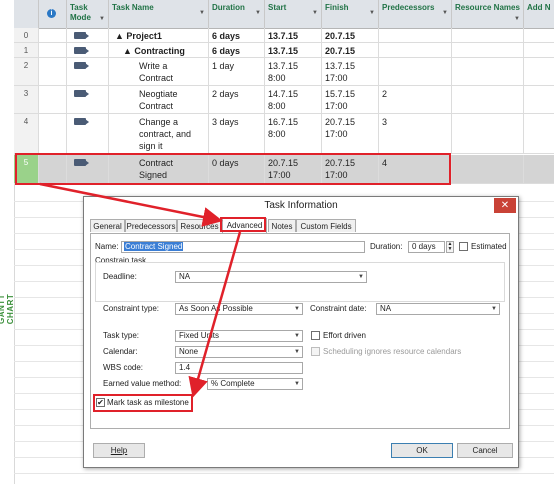 The height and width of the screenshot is (484, 554). What do you see at coordinates (450, 247) in the screenshot?
I see `duration-stepper: ▲ ▼` at bounding box center [450, 247].